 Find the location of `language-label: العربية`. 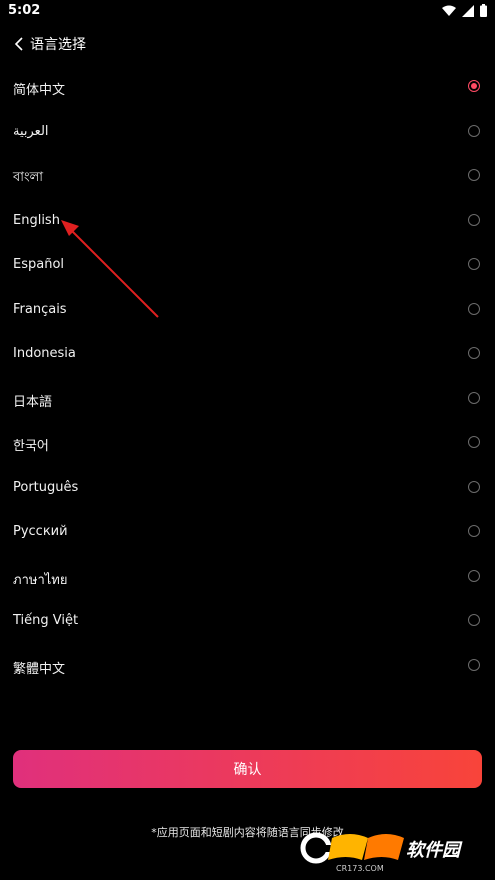

language-label: العربية is located at coordinates (31, 131).